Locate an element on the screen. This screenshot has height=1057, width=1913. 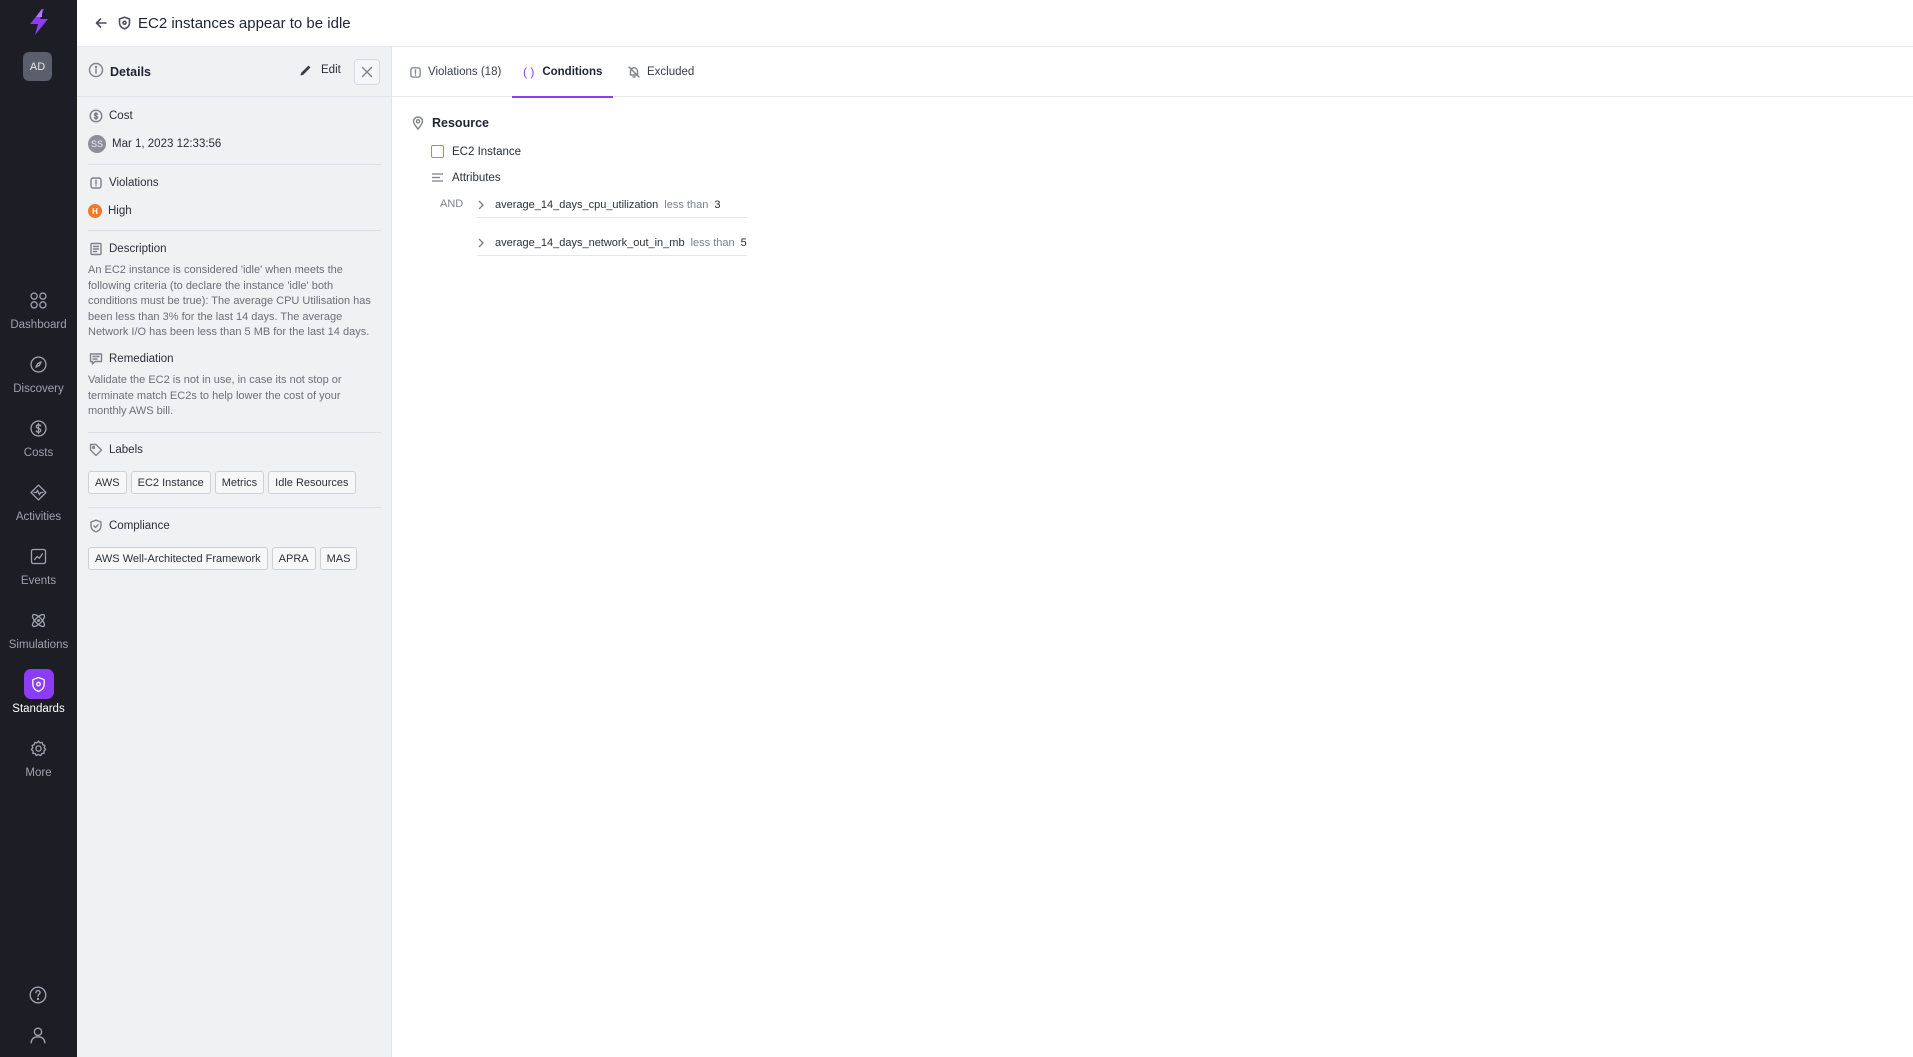
labels-list: AWS EC2 Instance Metrics Idle Resources is located at coordinates (234, 482).